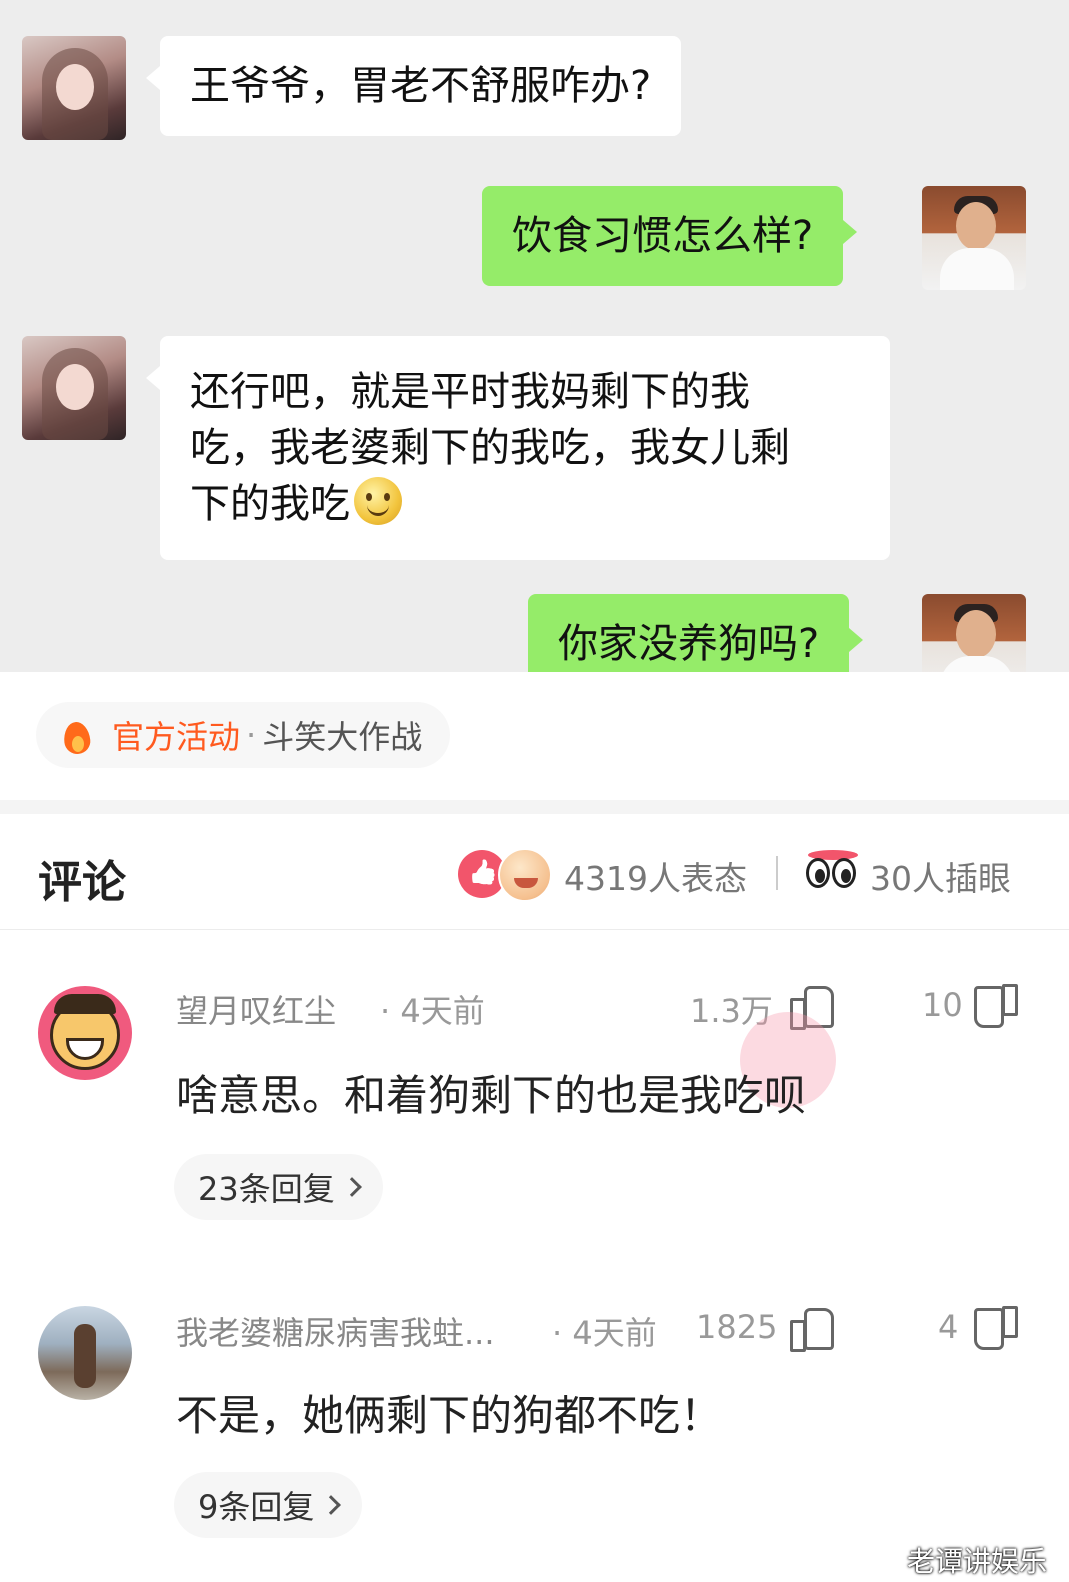 The image size is (1069, 1582). Describe the element at coordinates (655, 876) in the screenshot. I see `reaction-count: 4319人表态` at that location.